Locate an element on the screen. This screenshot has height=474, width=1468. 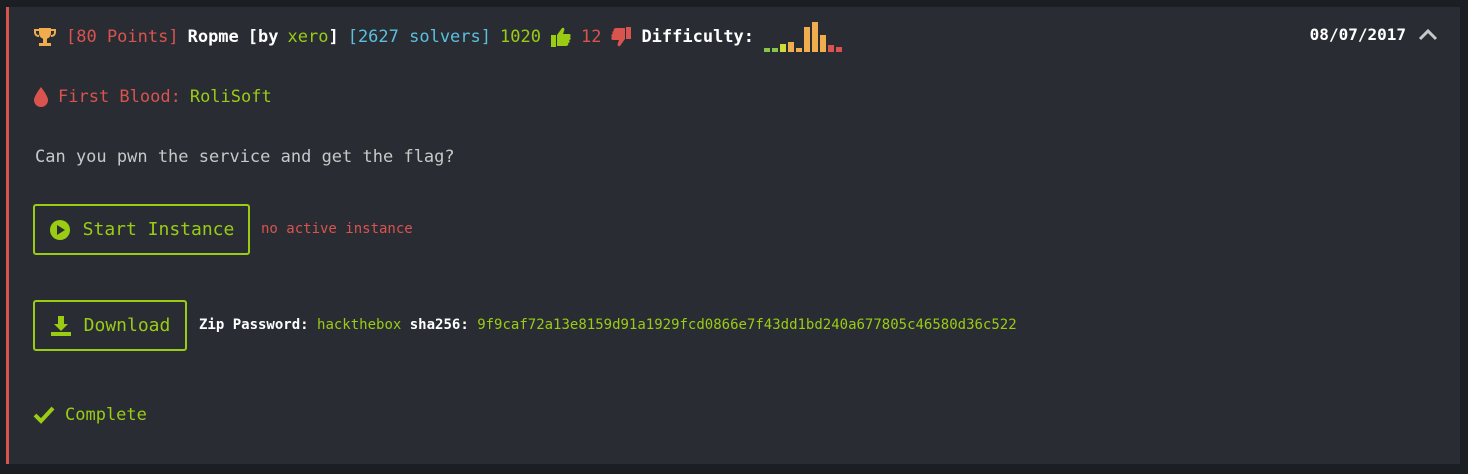
likes-count: 1020 is located at coordinates (520, 37).